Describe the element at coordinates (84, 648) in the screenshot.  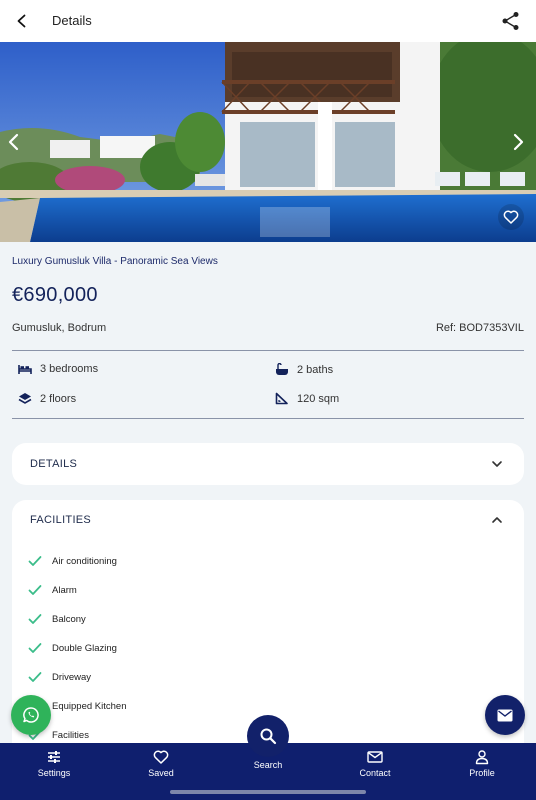
I see `facility-label: Double Glazing` at that location.